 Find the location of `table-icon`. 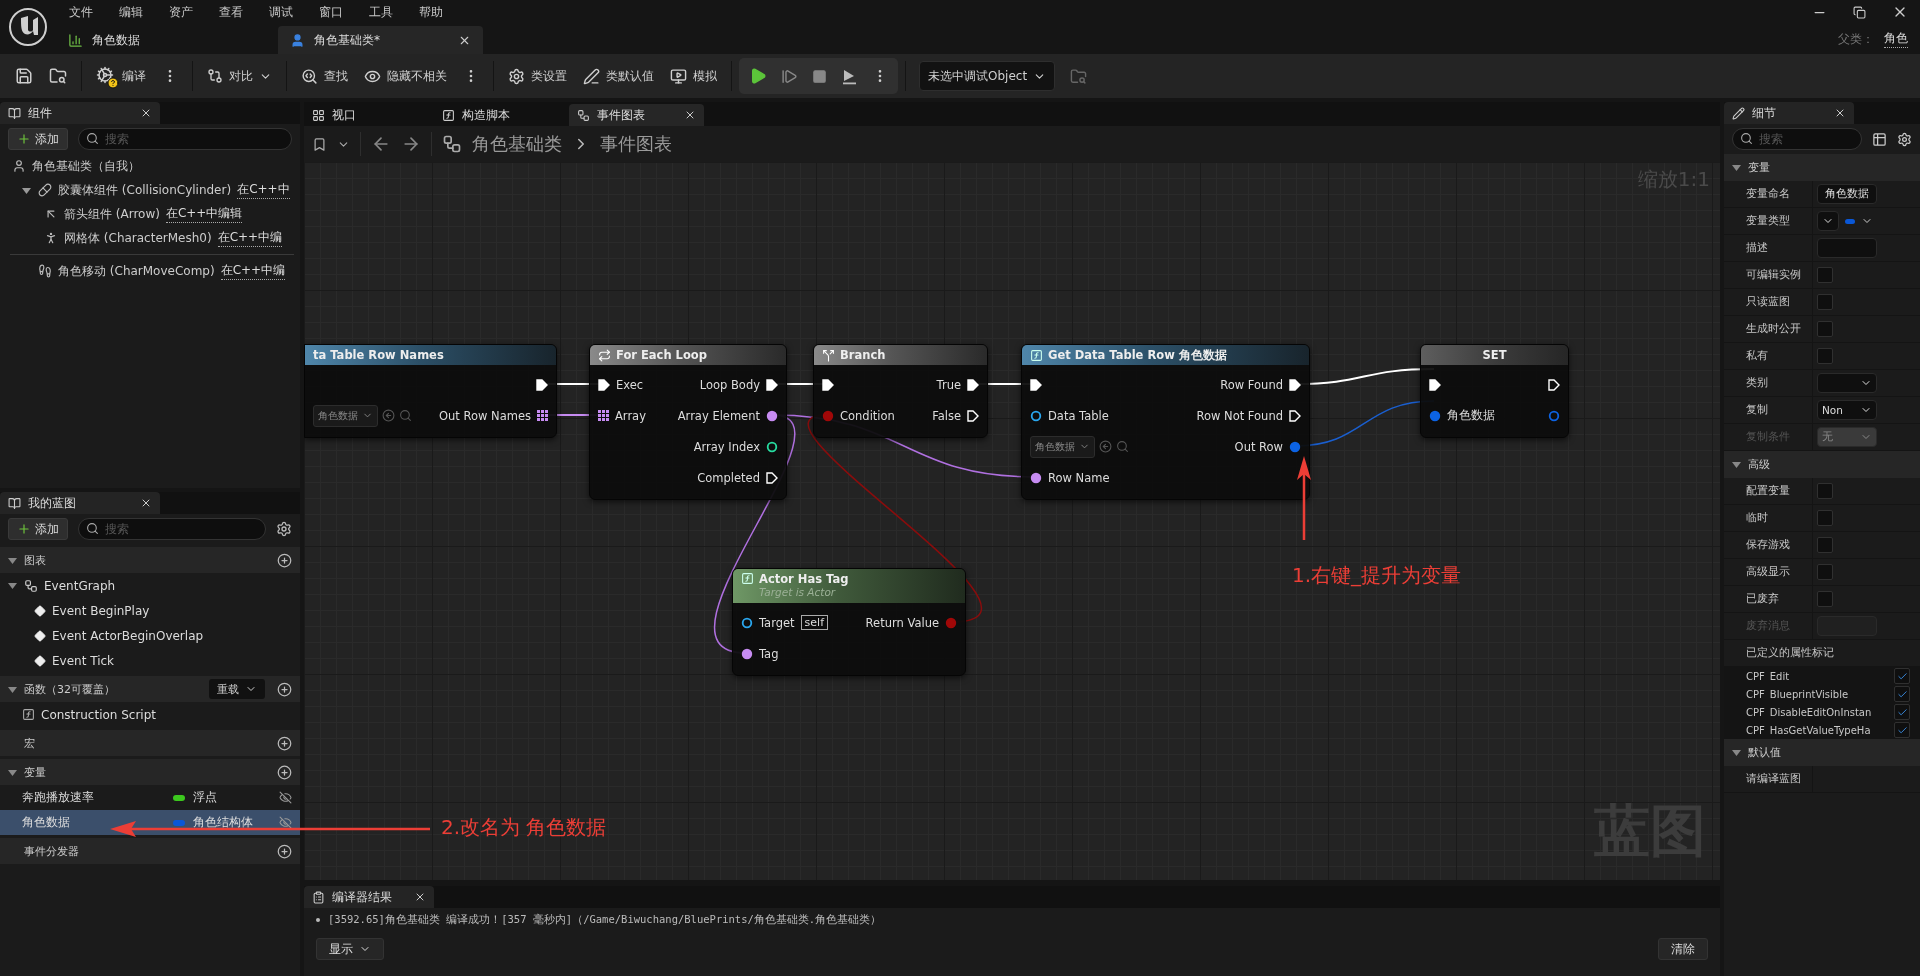

table-icon is located at coordinates (1879, 139).